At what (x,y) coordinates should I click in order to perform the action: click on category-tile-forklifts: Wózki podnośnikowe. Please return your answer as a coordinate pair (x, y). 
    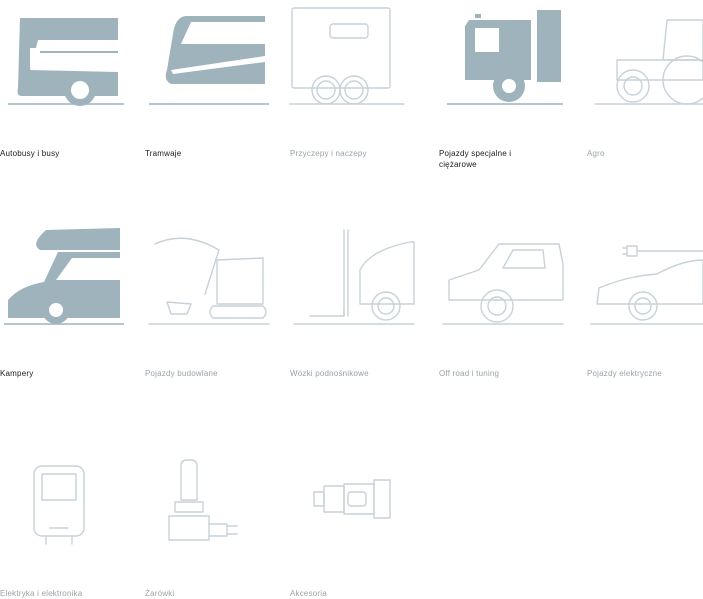
    Looking at the image, I should click on (355, 307).